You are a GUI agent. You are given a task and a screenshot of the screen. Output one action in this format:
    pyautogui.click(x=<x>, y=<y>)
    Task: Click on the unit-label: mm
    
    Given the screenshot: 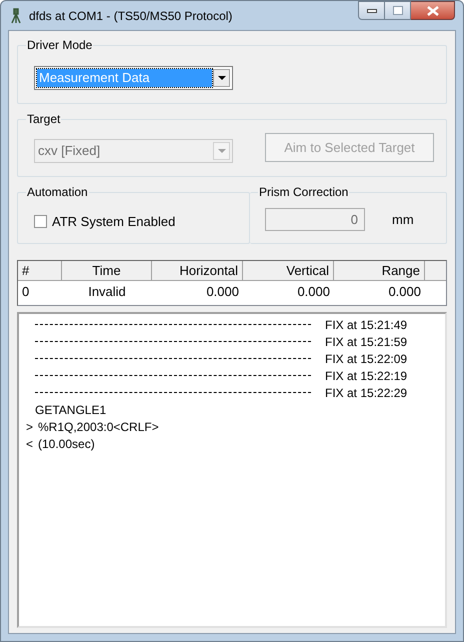 What is the action you would take?
    pyautogui.click(x=403, y=220)
    